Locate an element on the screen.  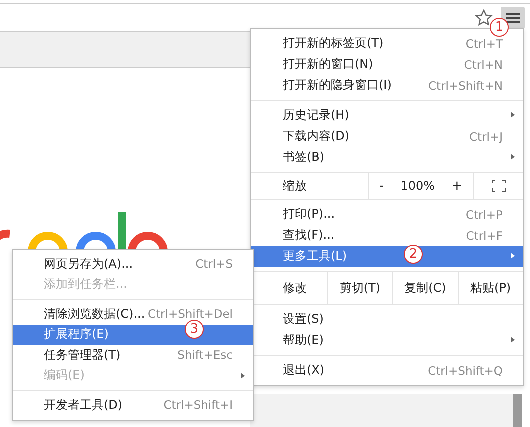
edit-button: 复制(C) is located at coordinates (426, 288).